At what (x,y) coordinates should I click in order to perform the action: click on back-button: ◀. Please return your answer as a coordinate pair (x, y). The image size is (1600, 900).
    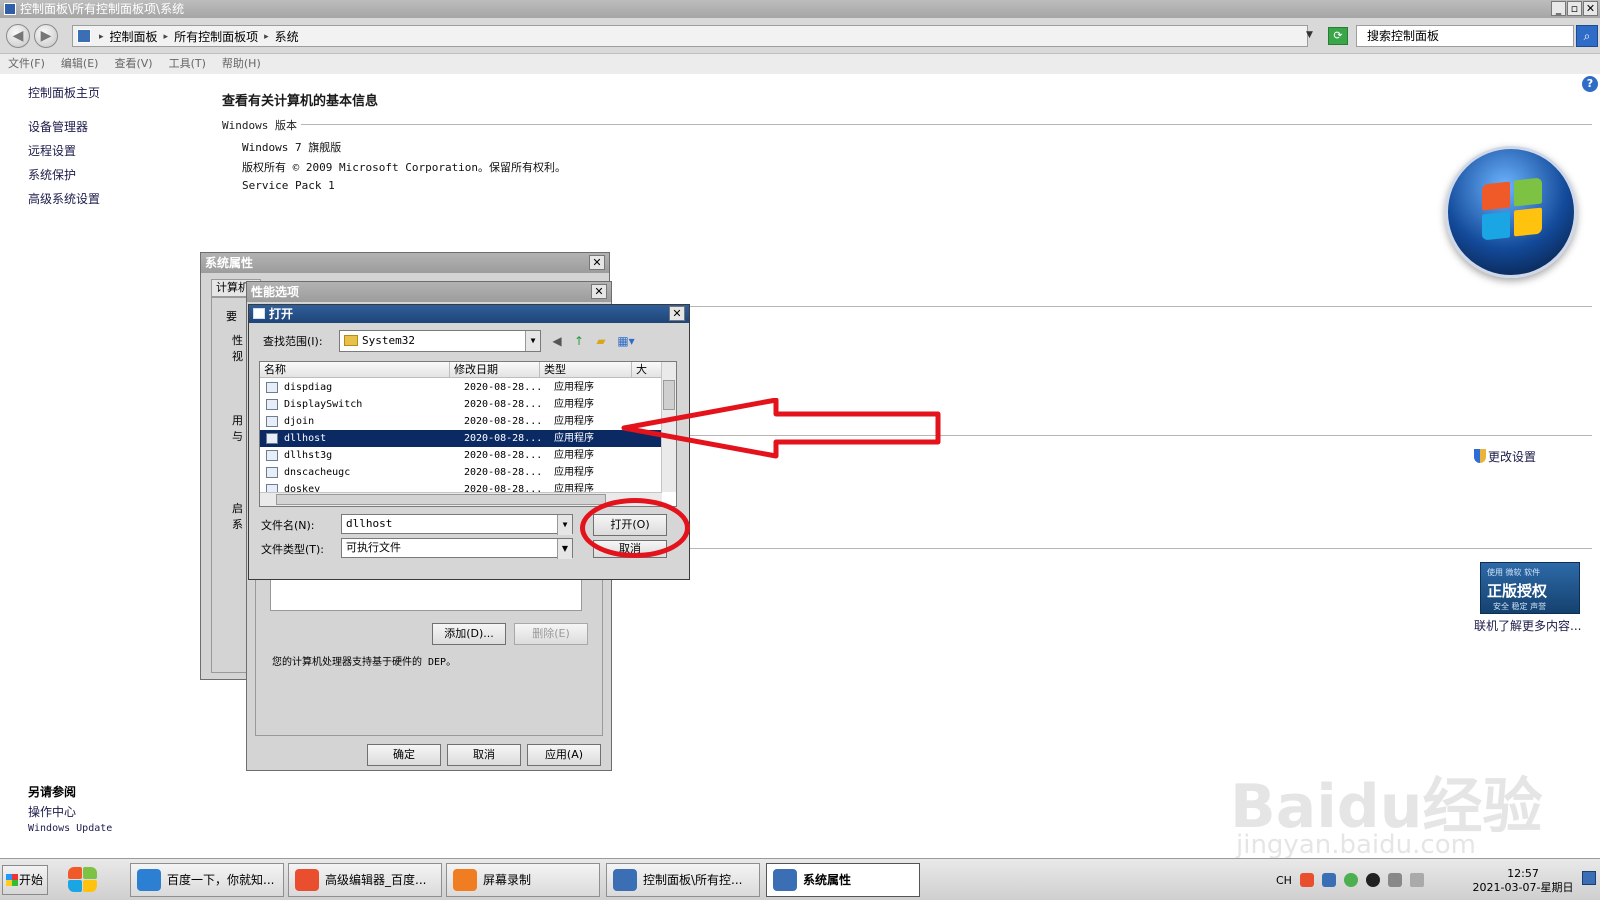
    Looking at the image, I should click on (18, 36).